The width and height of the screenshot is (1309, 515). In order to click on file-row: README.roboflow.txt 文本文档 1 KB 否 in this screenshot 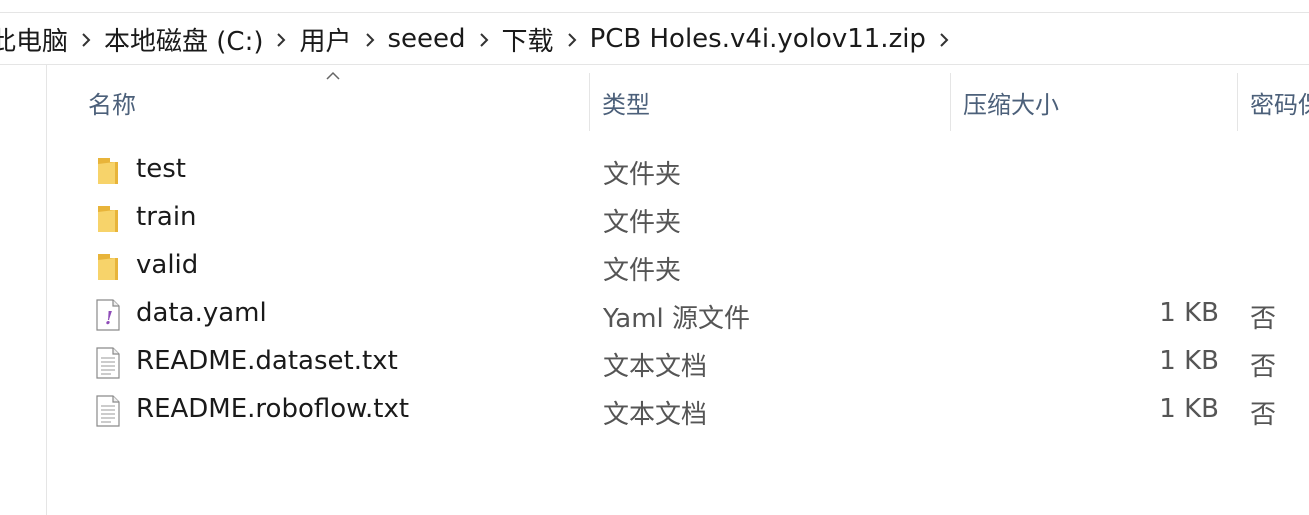, I will do `click(678, 412)`.